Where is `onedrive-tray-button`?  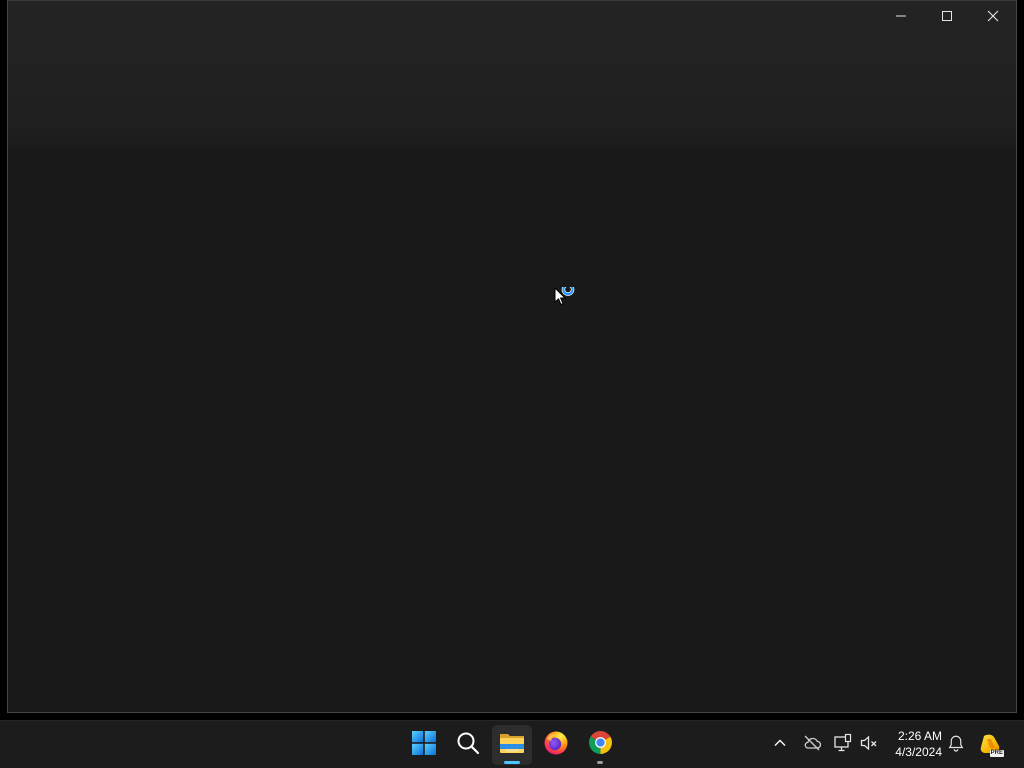
onedrive-tray-button is located at coordinates (812, 745).